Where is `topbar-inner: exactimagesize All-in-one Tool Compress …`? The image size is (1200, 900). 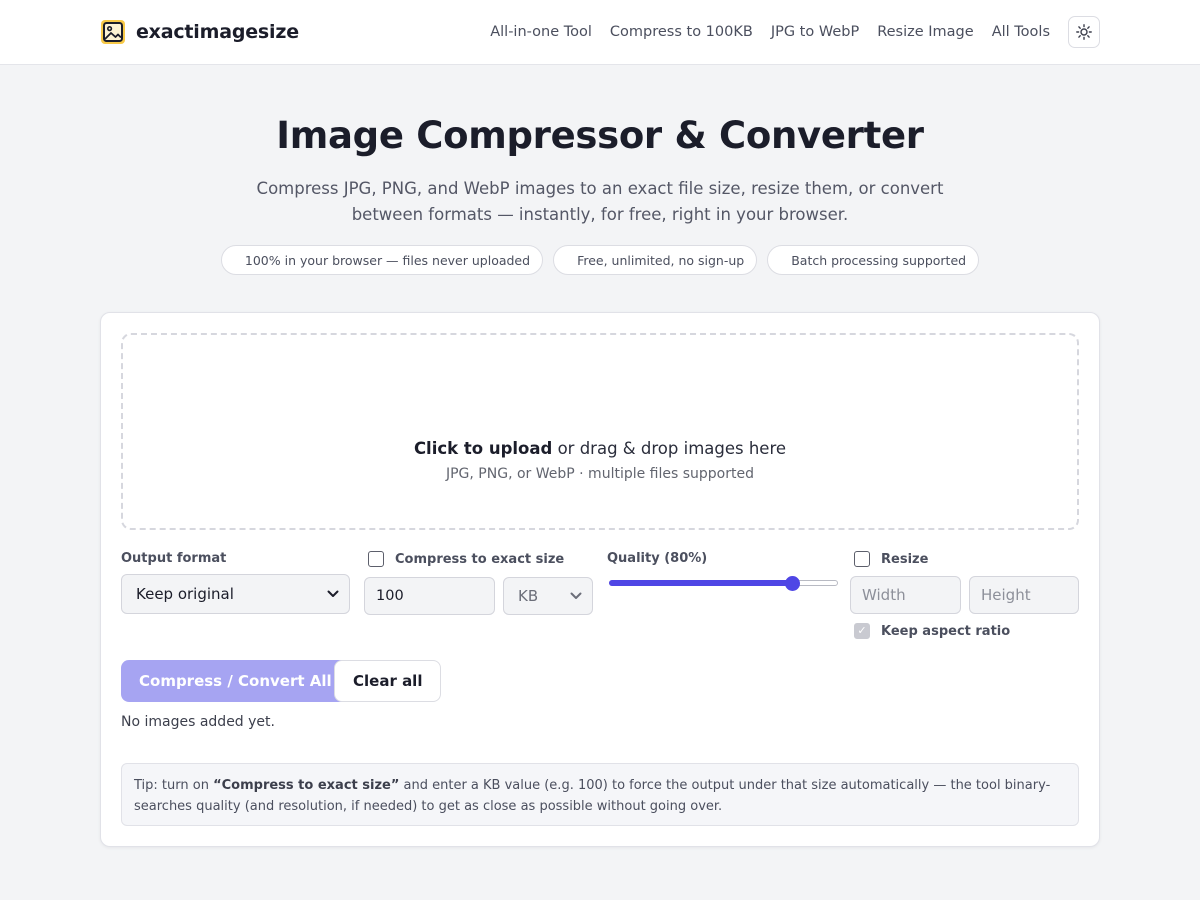
topbar-inner: exactimagesize All-in-one Tool Compress … is located at coordinates (600, 32).